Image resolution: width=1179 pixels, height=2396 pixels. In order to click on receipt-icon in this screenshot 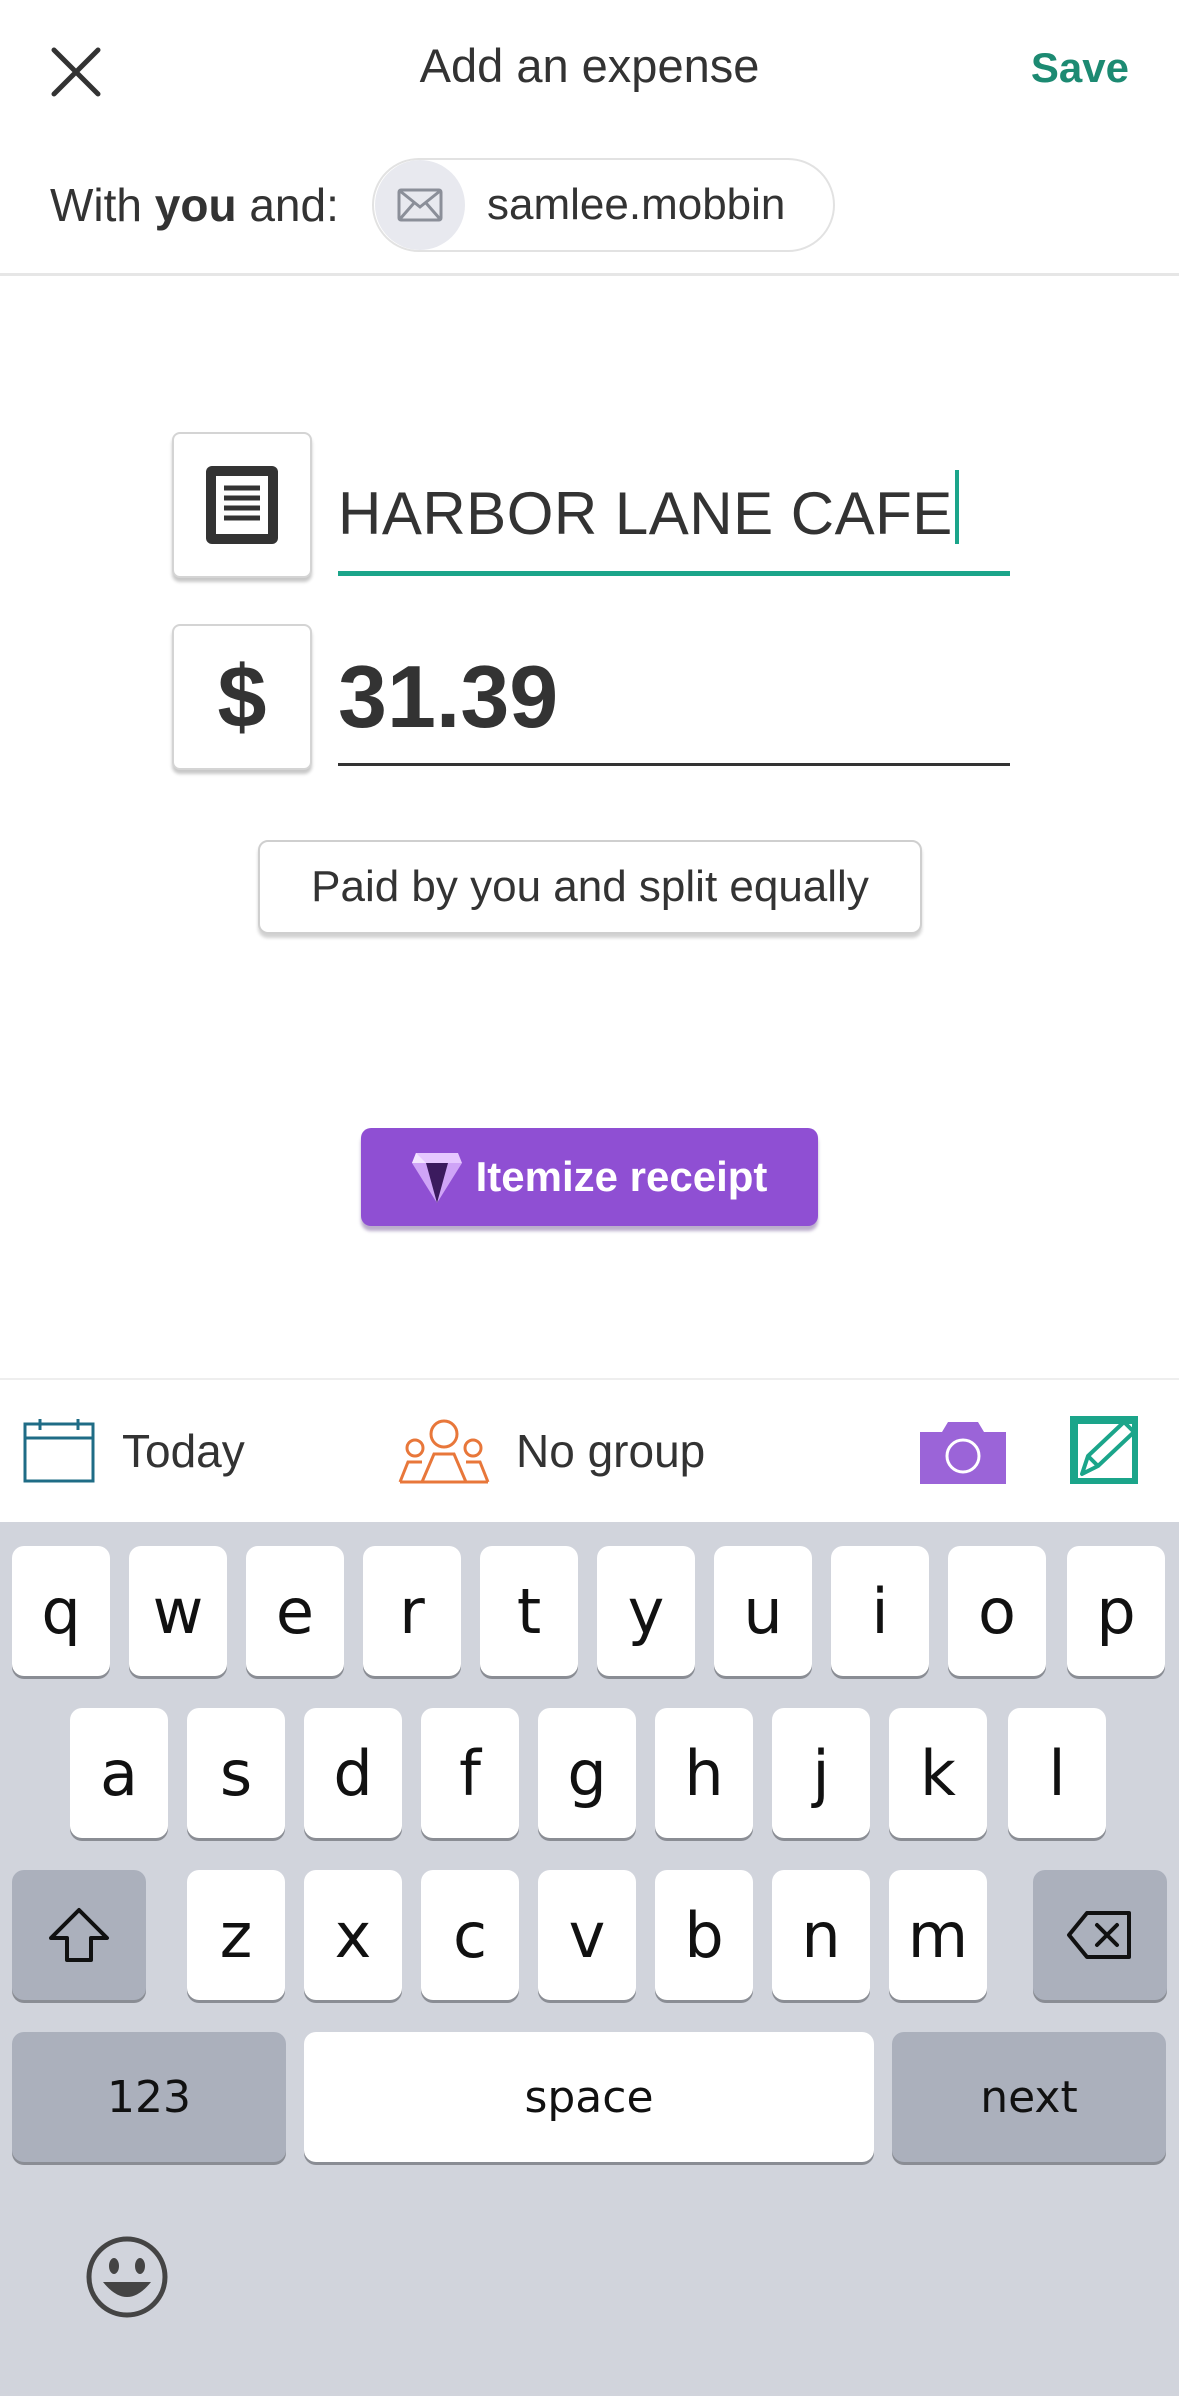, I will do `click(242, 505)`.